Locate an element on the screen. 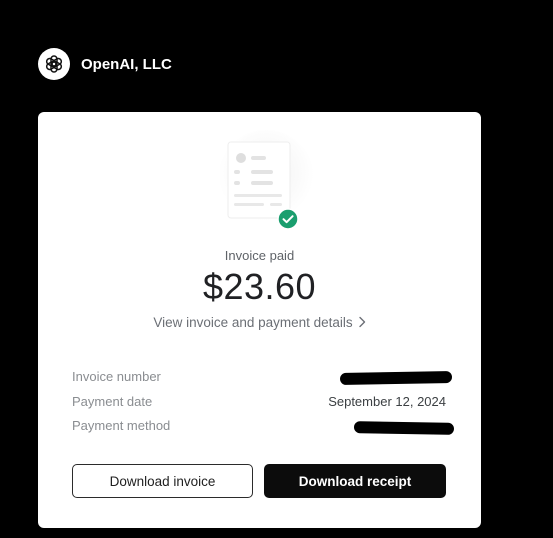  chevron-right-icon is located at coordinates (362, 323).